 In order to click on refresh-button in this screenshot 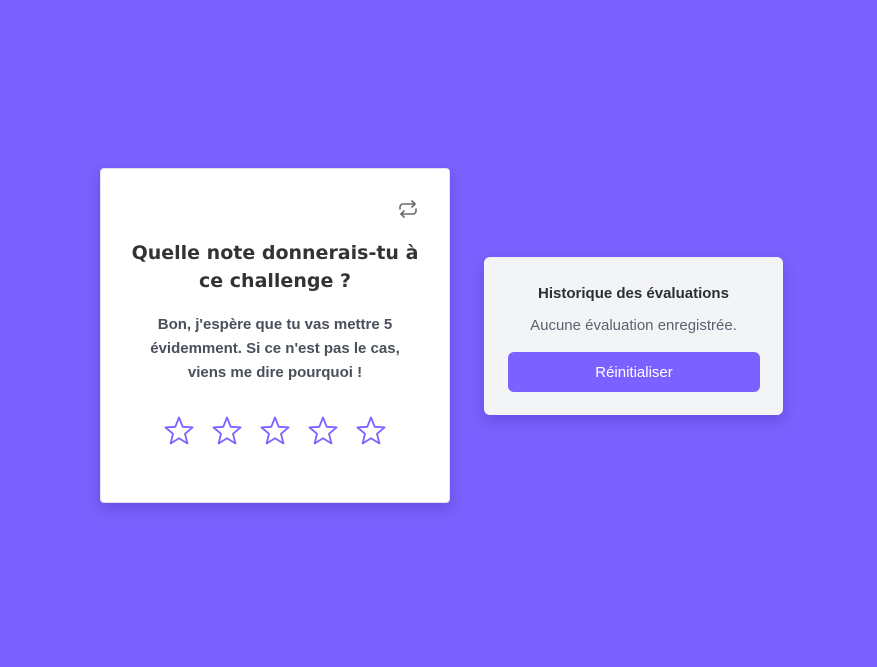, I will do `click(408, 209)`.